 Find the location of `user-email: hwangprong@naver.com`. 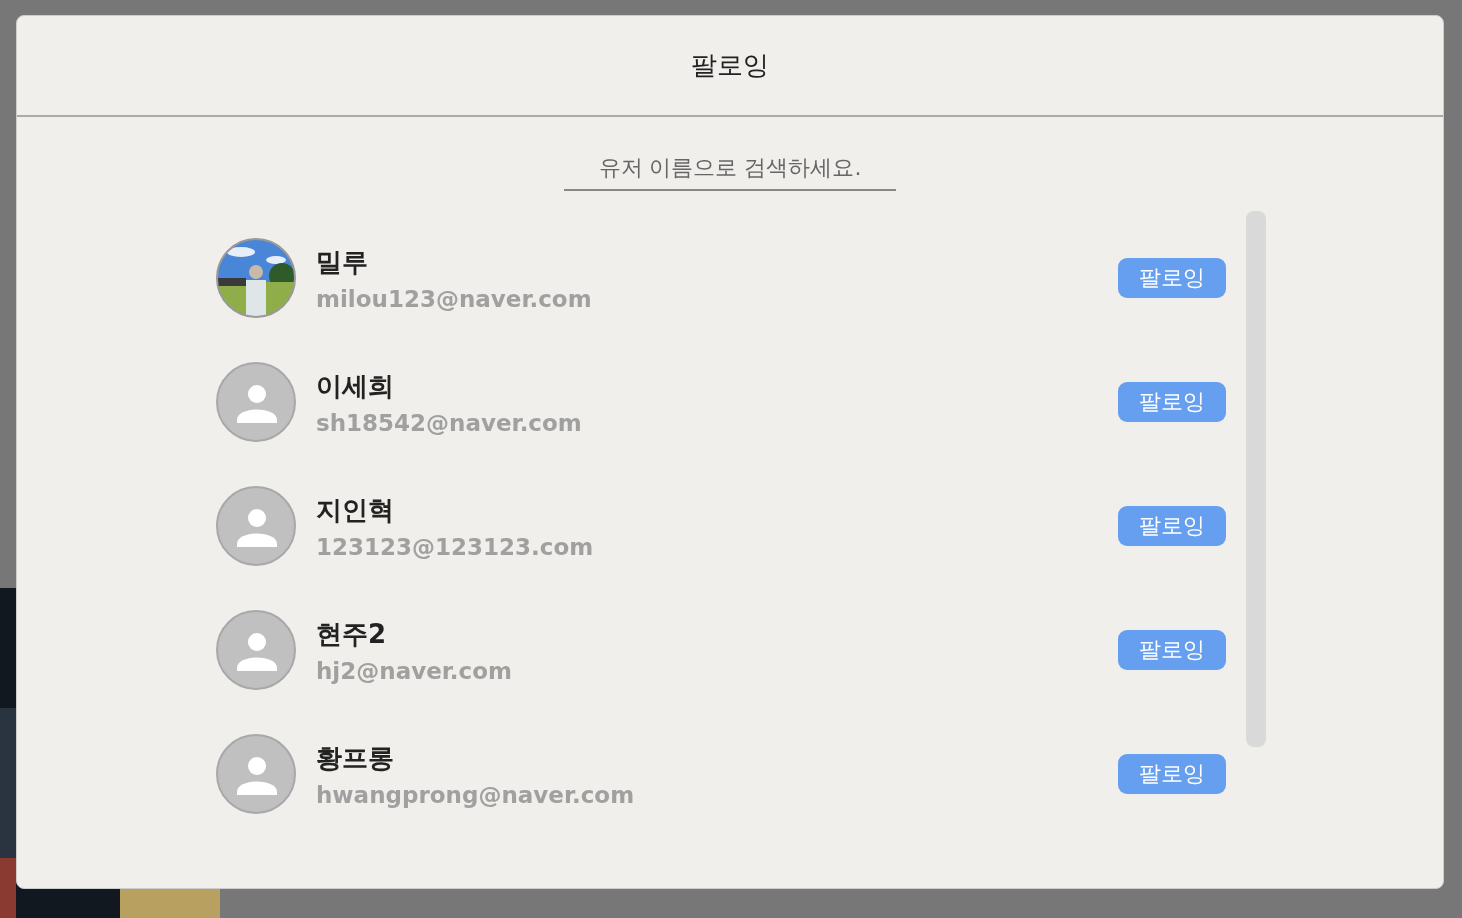

user-email: hwangprong@naver.com is located at coordinates (476, 794).